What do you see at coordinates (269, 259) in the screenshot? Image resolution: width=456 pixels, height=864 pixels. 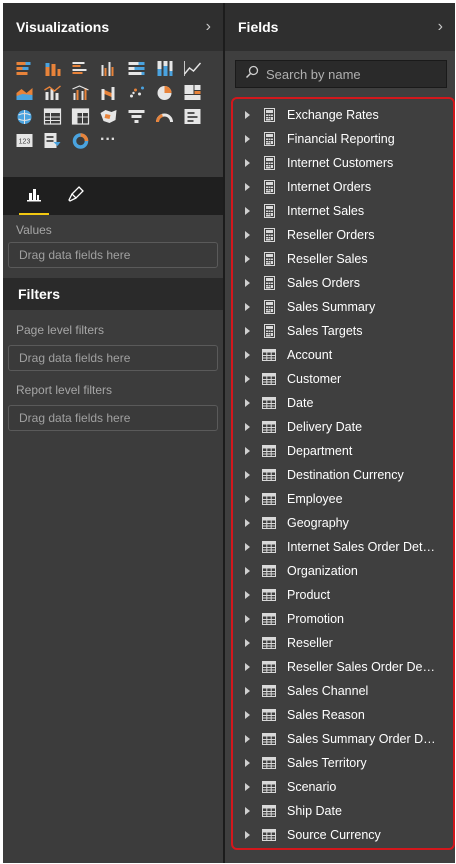 I see `calculator-icon` at bounding box center [269, 259].